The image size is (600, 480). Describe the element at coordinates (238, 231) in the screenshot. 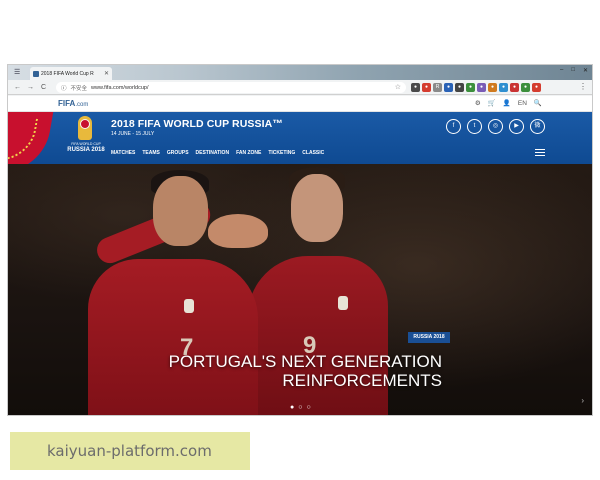

I see `heart-hands` at that location.